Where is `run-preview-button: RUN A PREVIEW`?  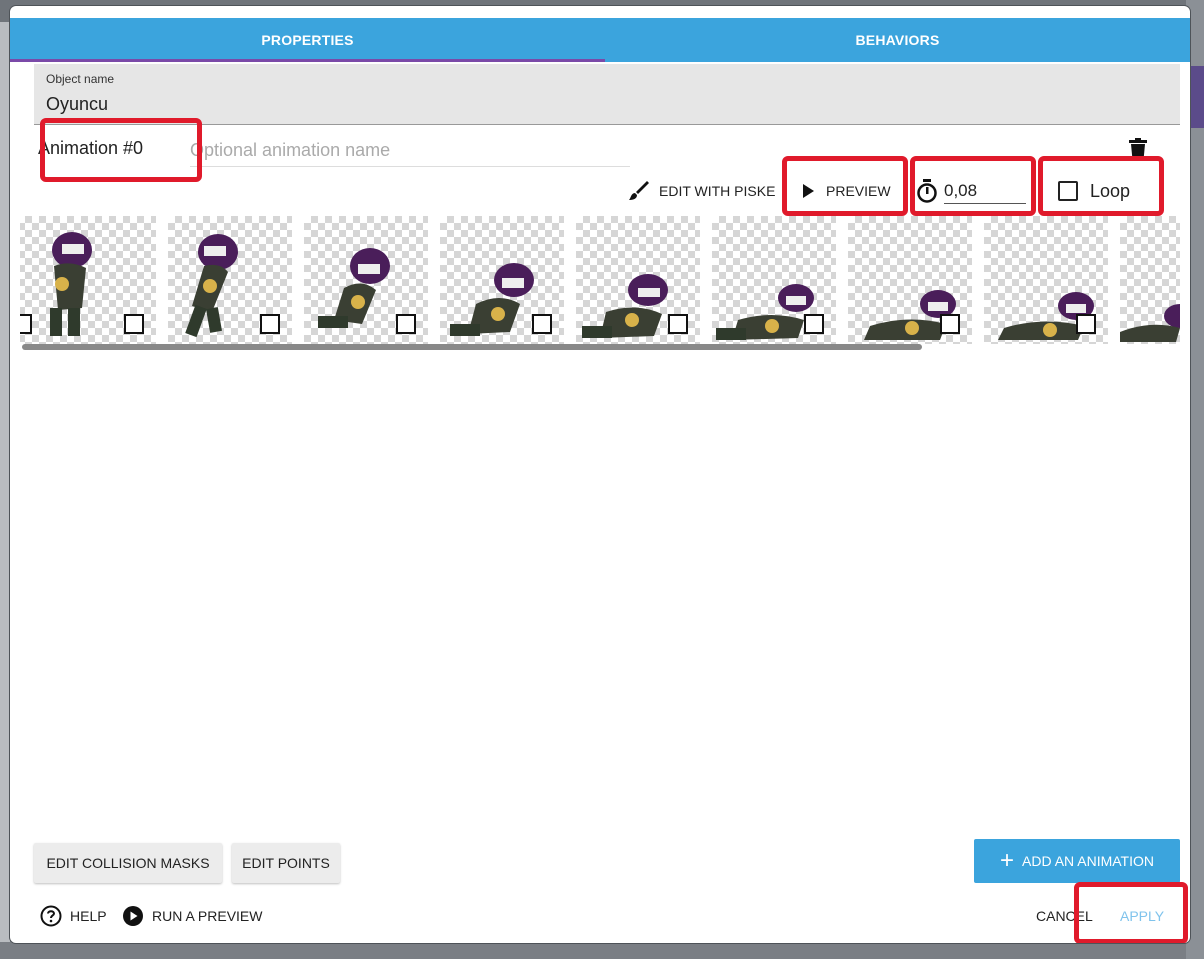 run-preview-button: RUN A PREVIEW is located at coordinates (192, 916).